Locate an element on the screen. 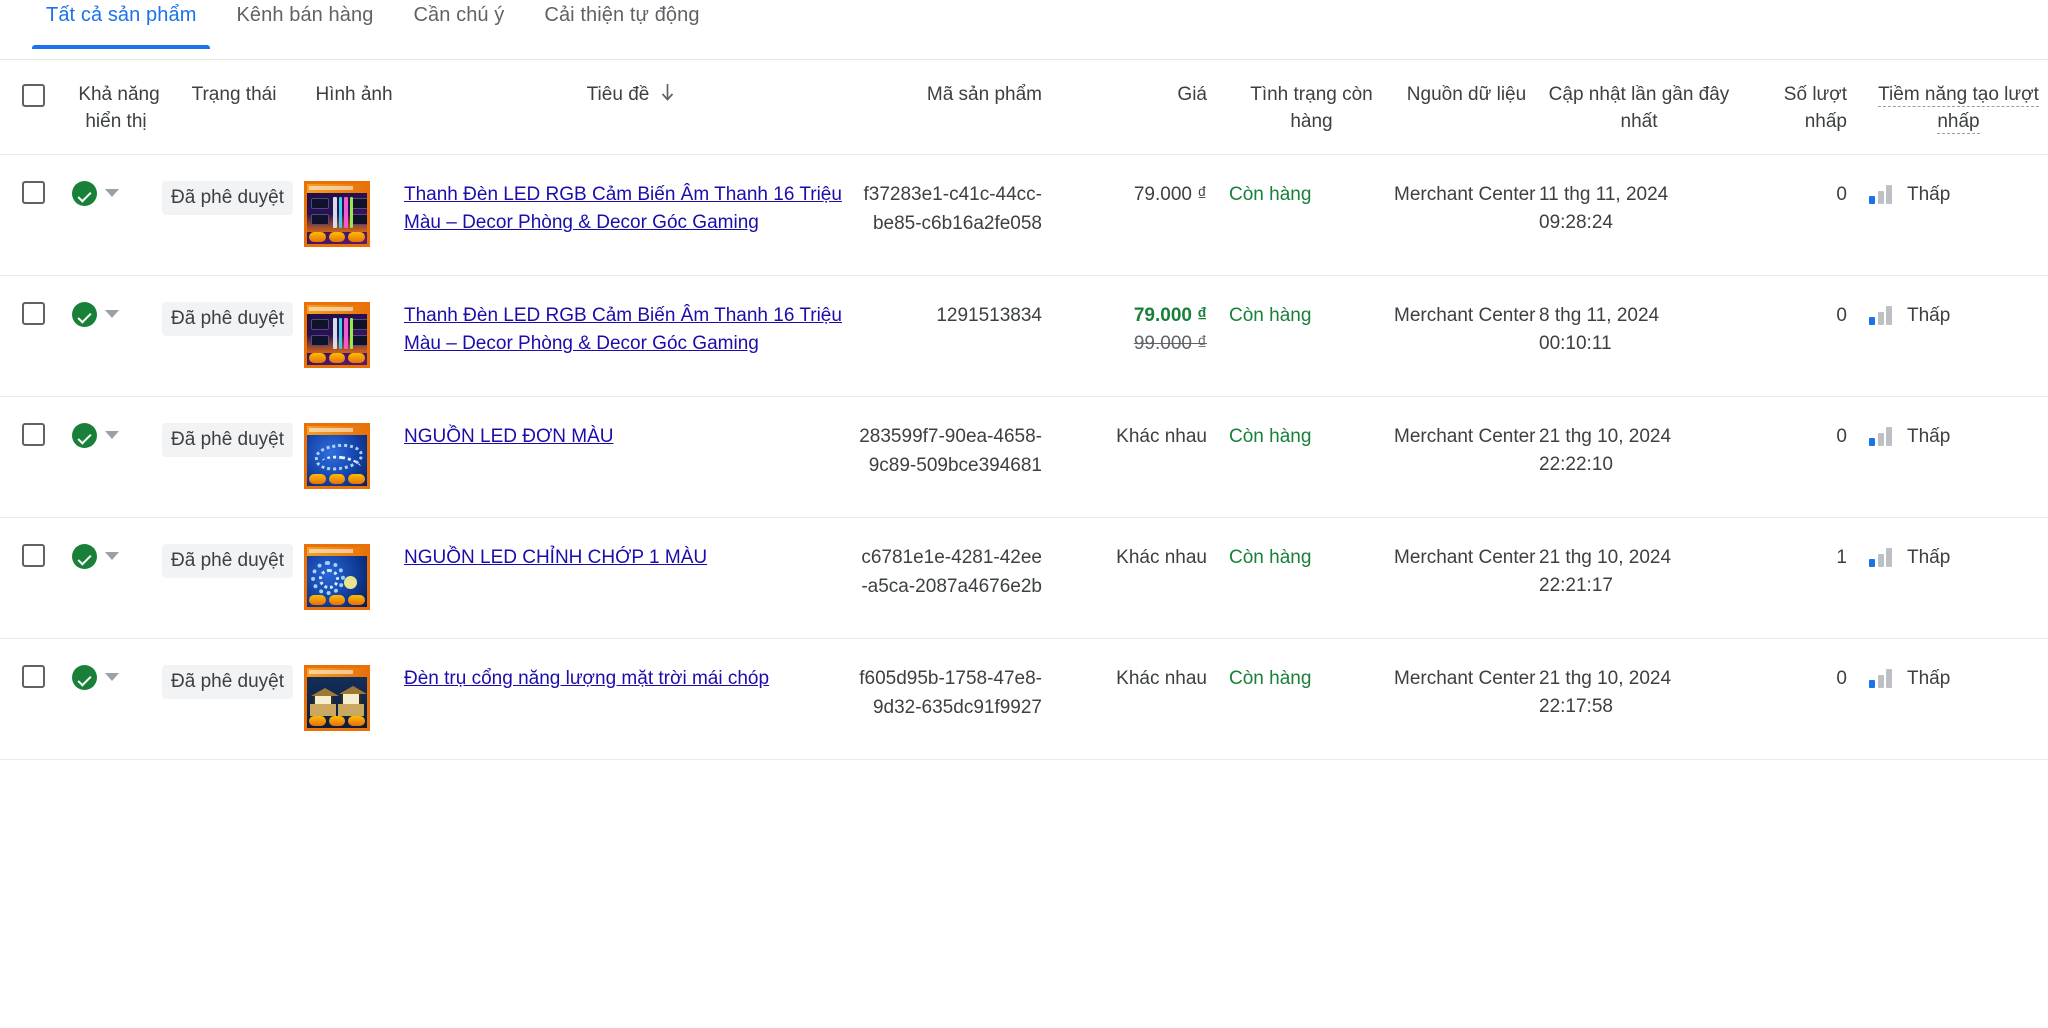 The width and height of the screenshot is (2048, 1028). header-title-label: Tiêu đề is located at coordinates (618, 94).